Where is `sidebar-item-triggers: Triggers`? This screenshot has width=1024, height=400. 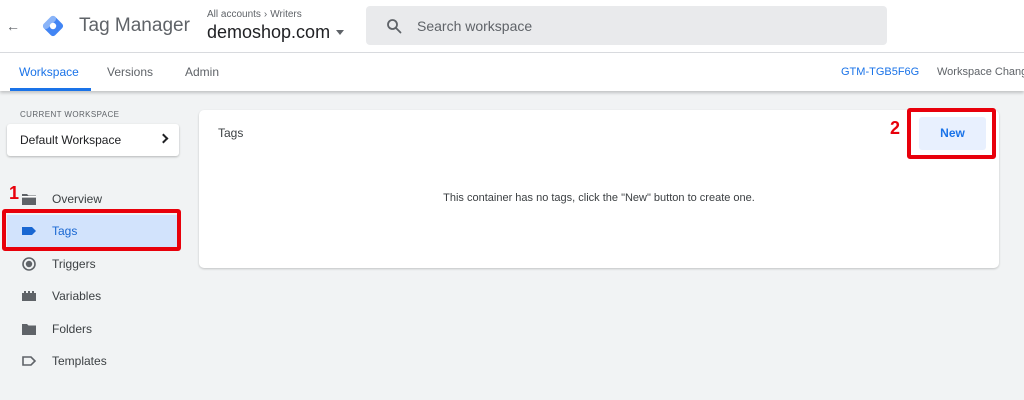
sidebar-item-triggers: Triggers is located at coordinates (93, 264).